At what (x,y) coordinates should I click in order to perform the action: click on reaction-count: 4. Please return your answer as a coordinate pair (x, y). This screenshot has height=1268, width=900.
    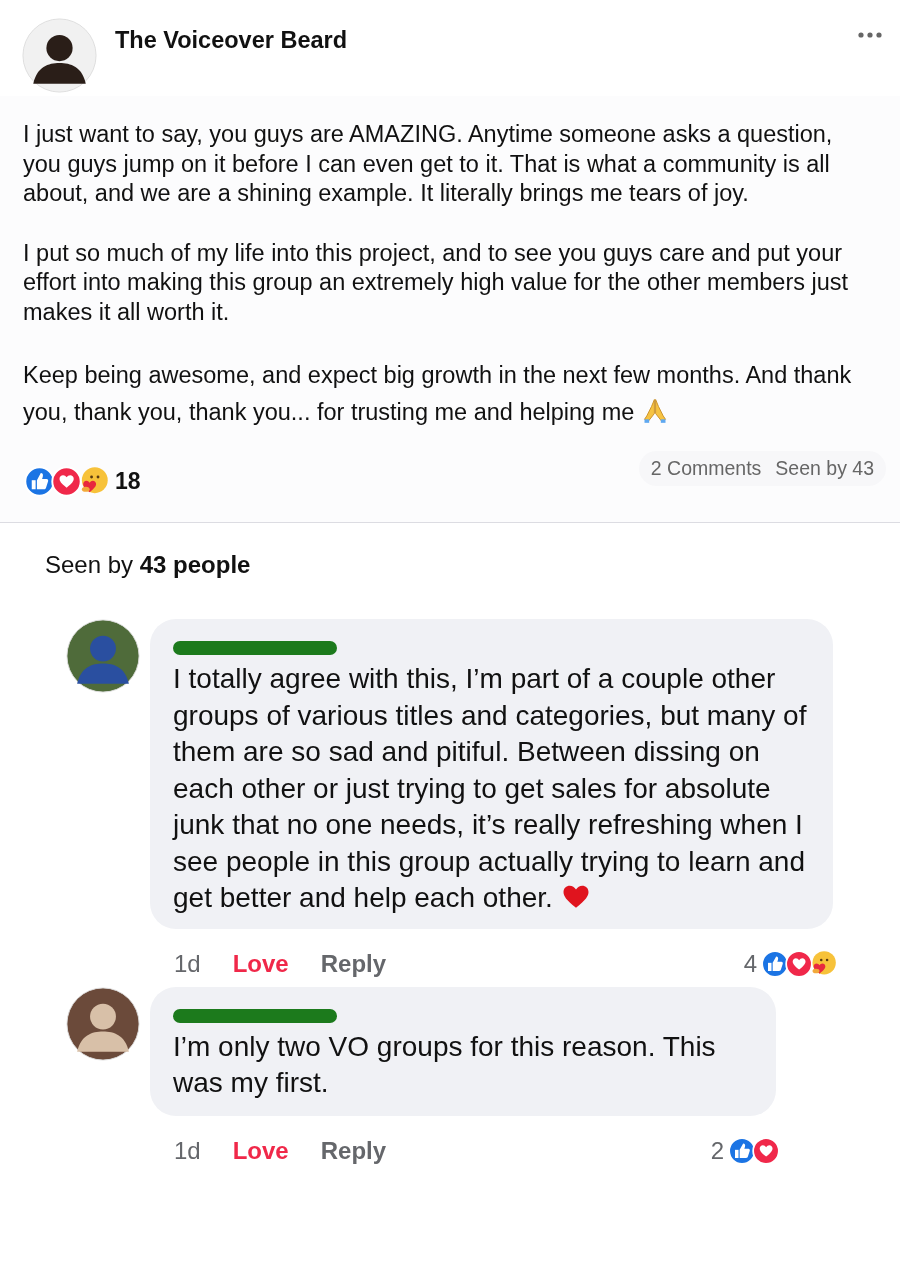
    Looking at the image, I should click on (750, 963).